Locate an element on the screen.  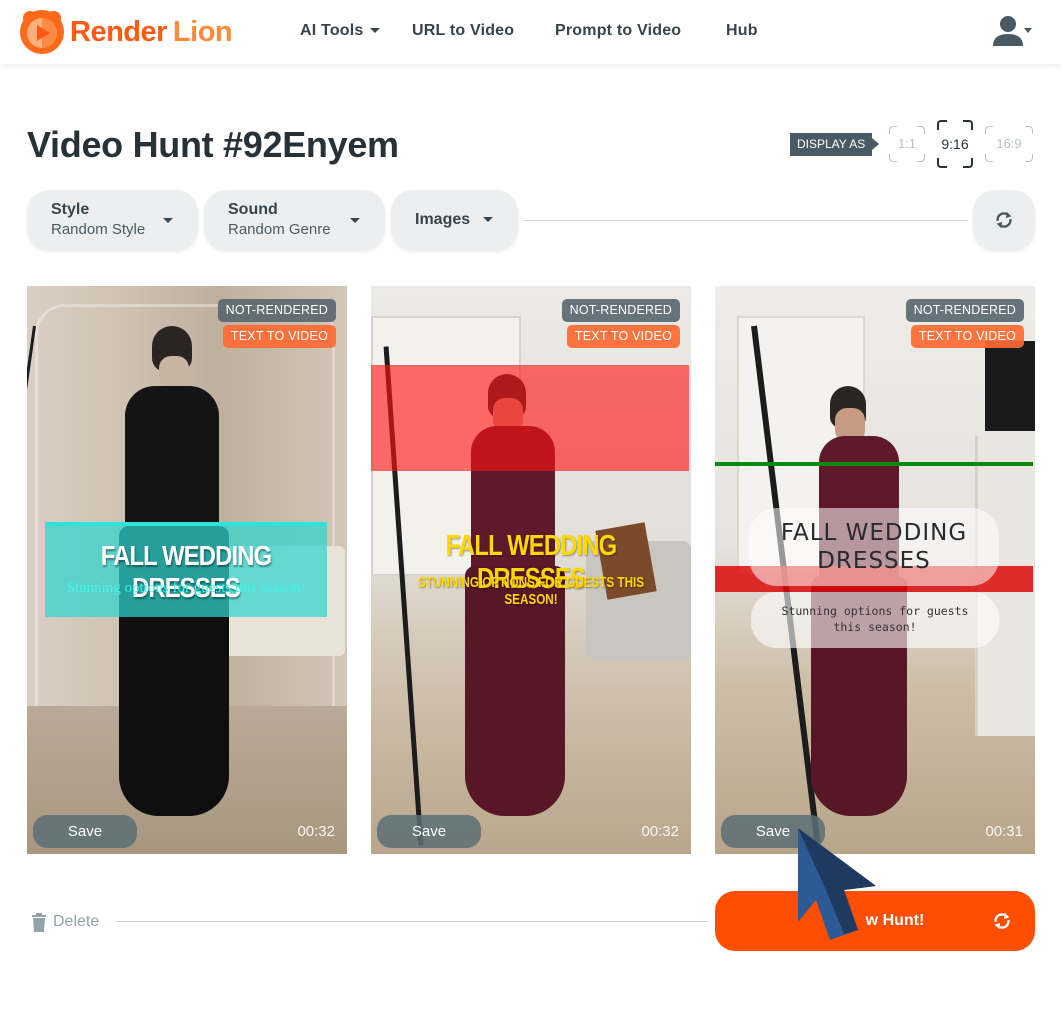
ratio-9-16-button: 9:16 is located at coordinates (955, 144).